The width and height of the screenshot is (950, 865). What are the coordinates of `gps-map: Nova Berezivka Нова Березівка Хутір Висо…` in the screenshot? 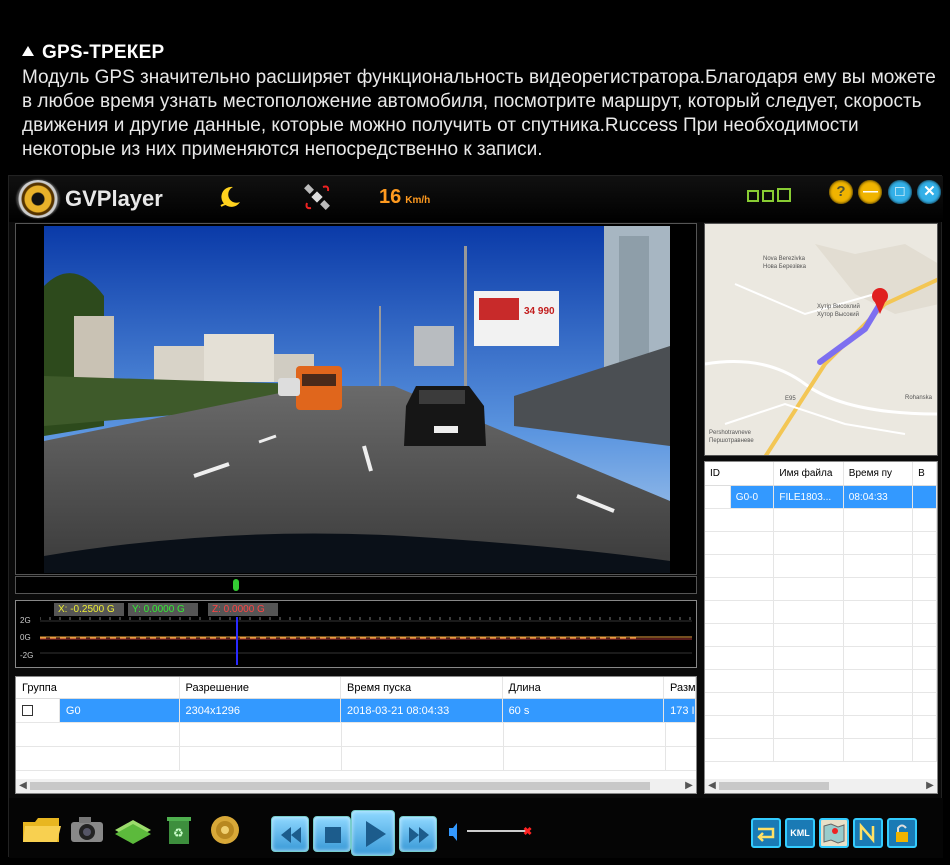 It's located at (821, 339).